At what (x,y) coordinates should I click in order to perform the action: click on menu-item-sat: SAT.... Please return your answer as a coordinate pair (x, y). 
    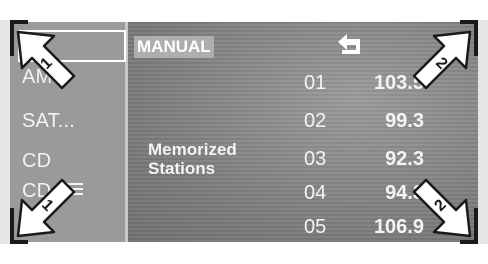
    Looking at the image, I should click on (48, 121).